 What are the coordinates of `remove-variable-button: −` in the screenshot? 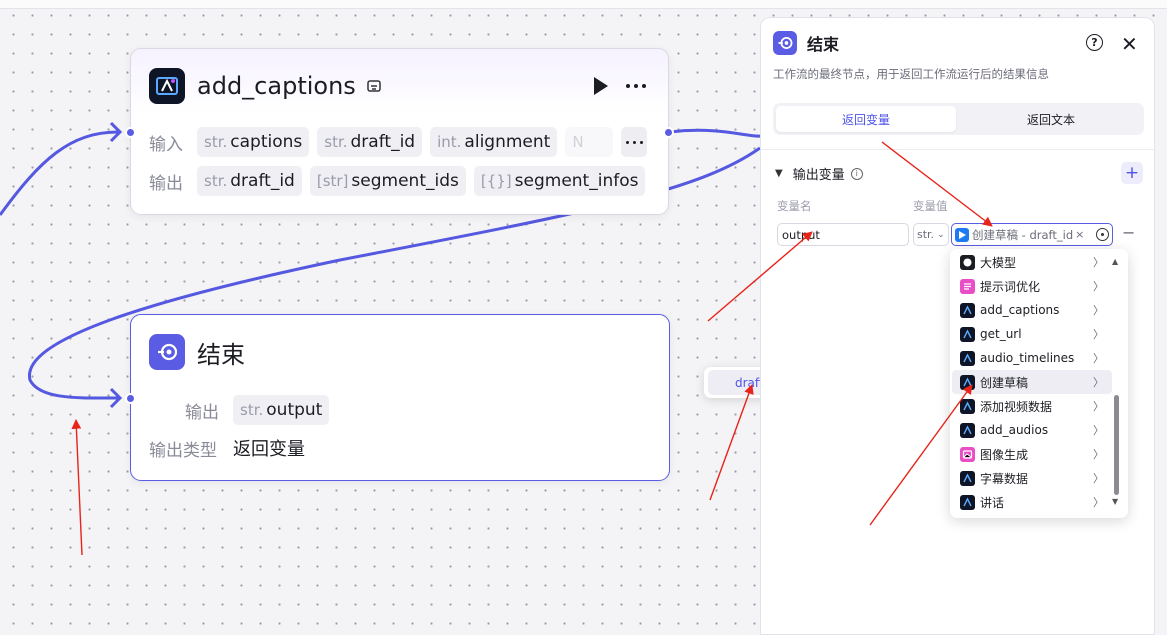 It's located at (1128, 232).